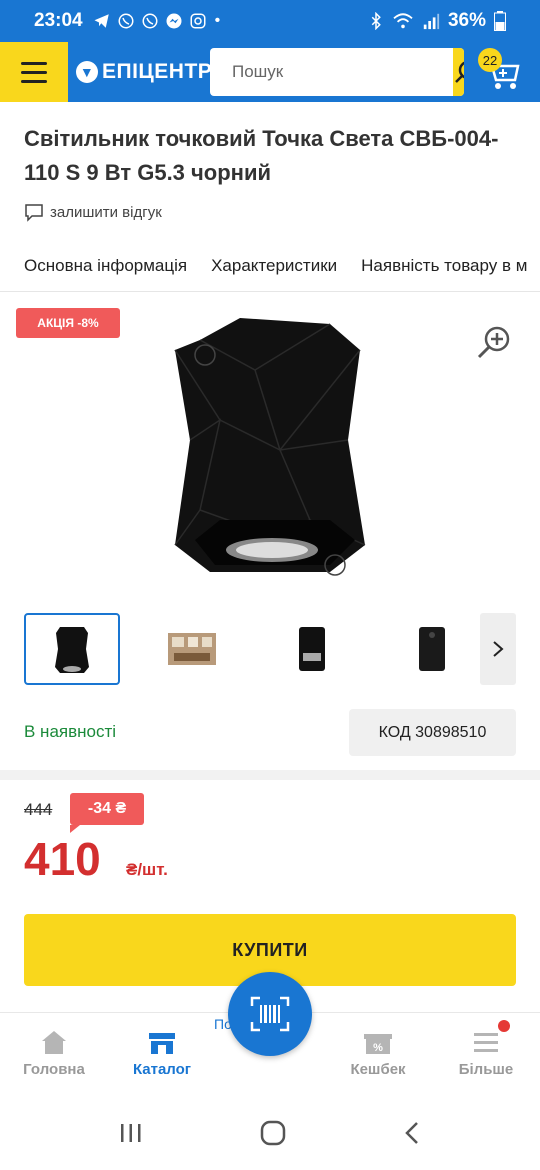  Describe the element at coordinates (486, 1042) in the screenshot. I see `more-menu-icon` at that location.